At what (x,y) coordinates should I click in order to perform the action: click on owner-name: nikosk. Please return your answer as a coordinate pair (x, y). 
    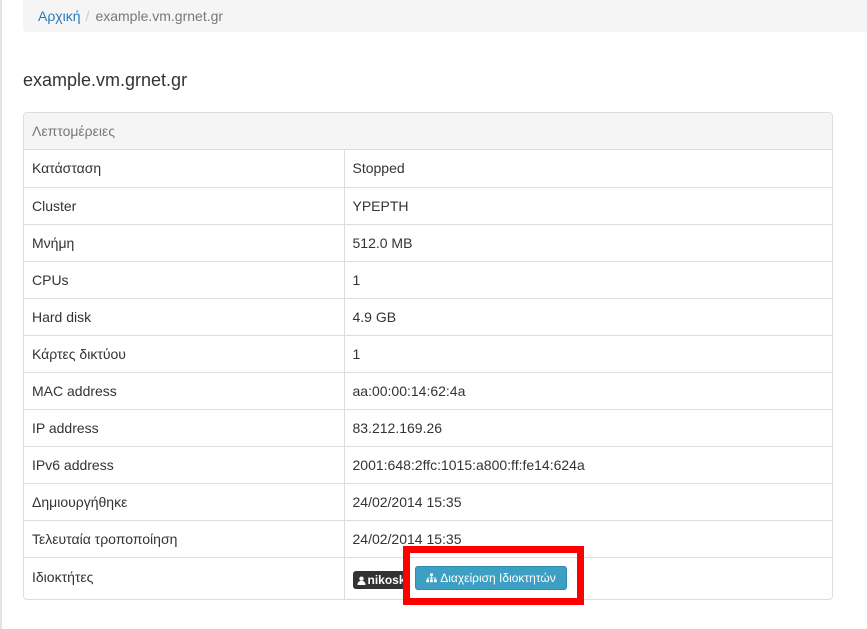
    Looking at the image, I should click on (386, 579).